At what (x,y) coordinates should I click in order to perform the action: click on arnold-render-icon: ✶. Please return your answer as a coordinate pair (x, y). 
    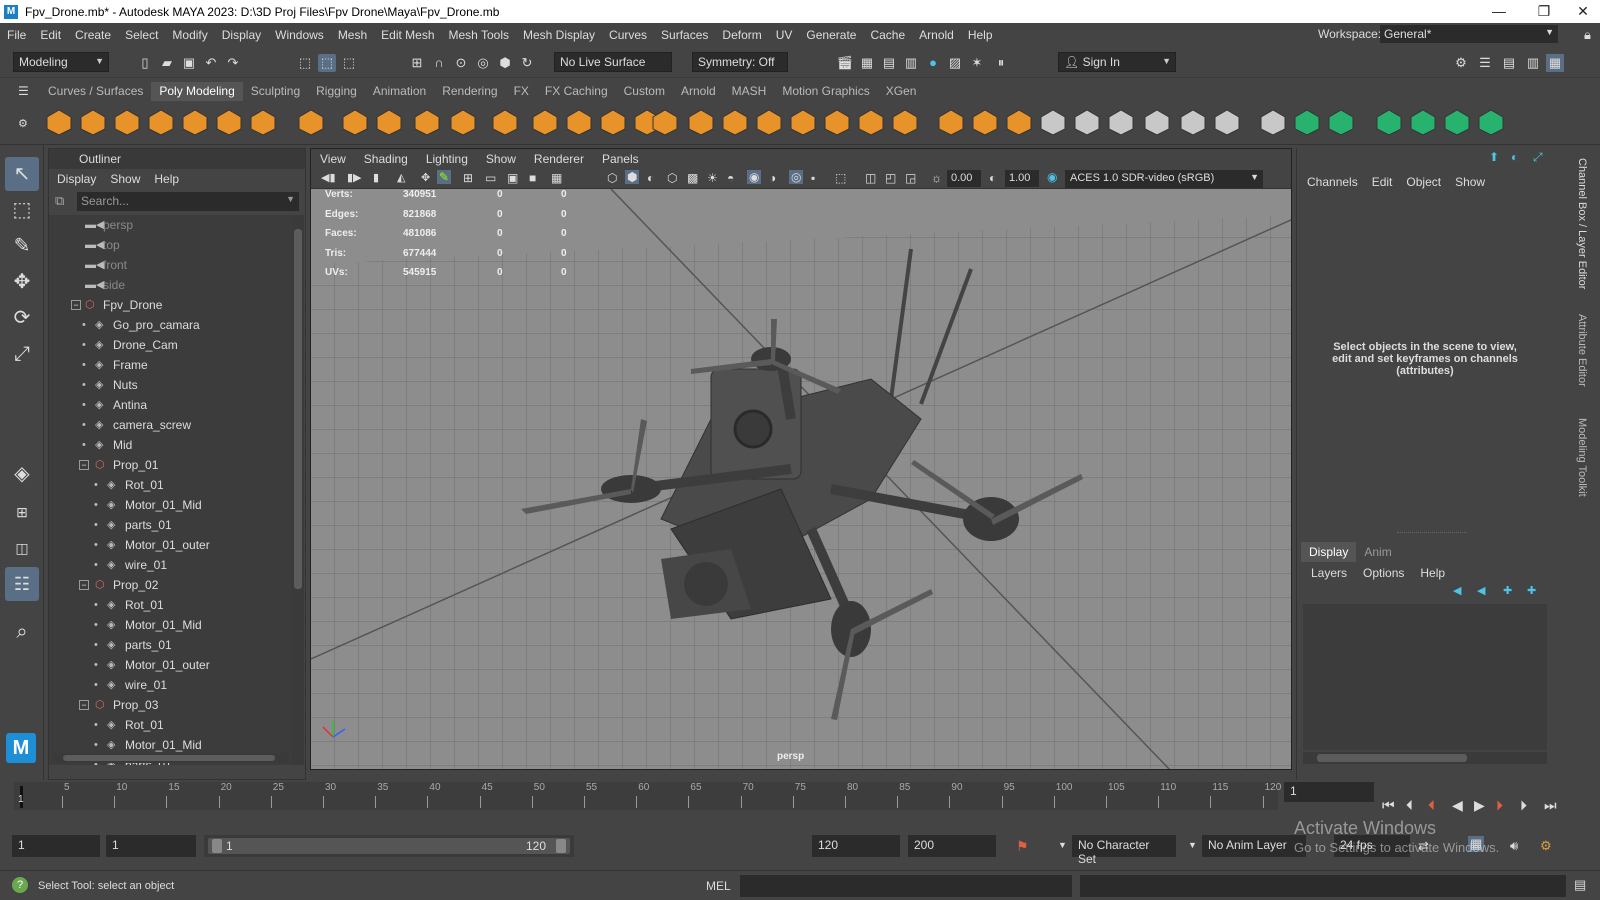
    Looking at the image, I should click on (977, 63).